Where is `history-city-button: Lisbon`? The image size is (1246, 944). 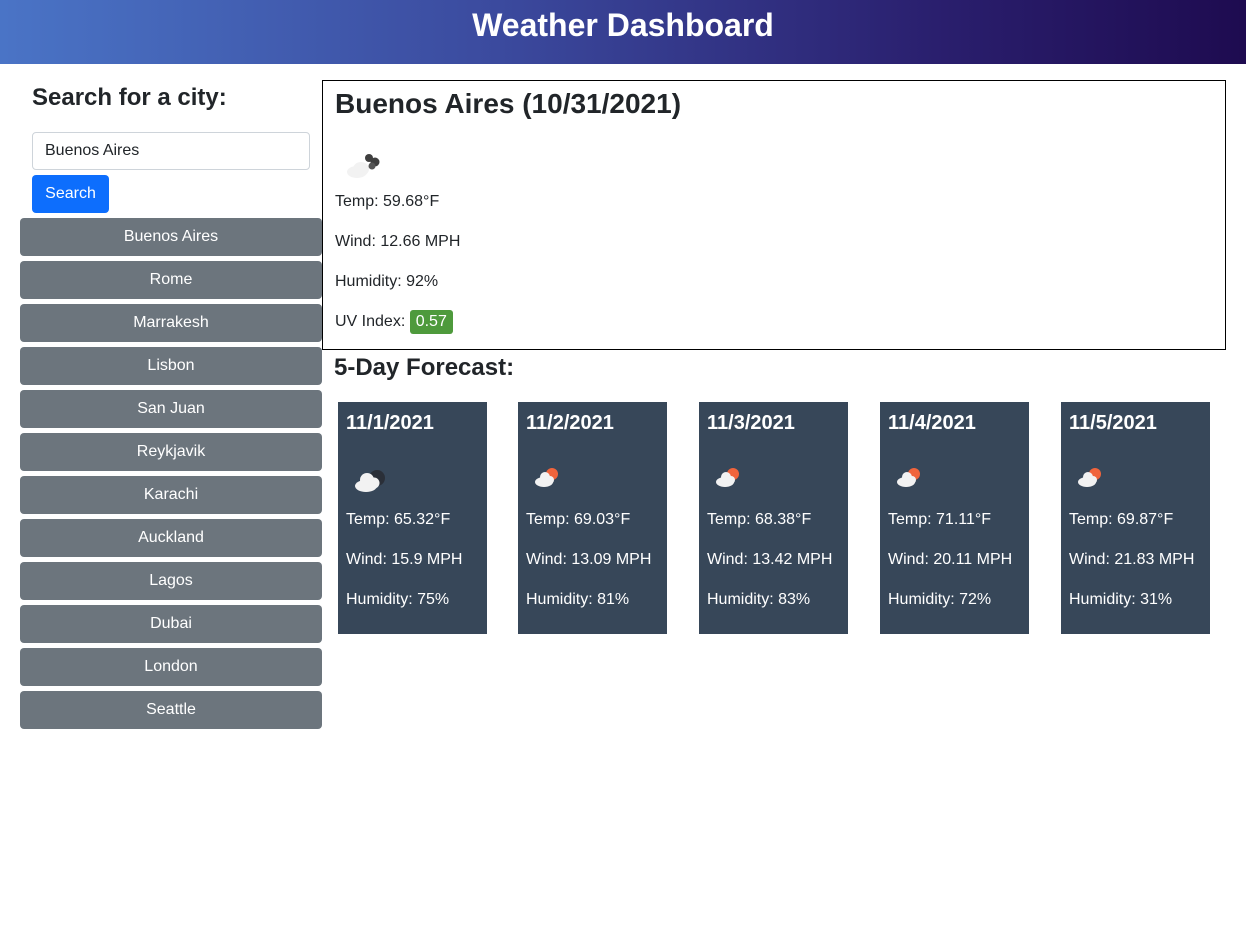
history-city-button: Lisbon is located at coordinates (171, 366).